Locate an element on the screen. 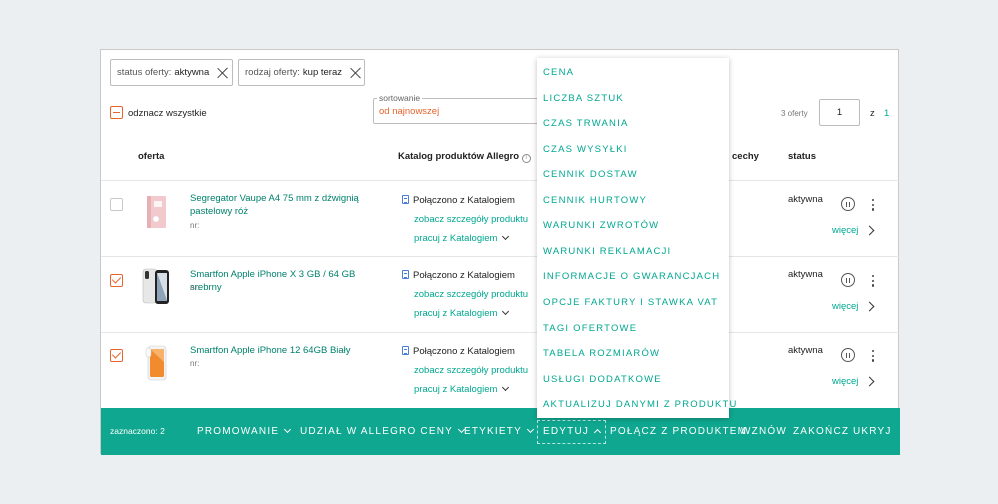  page-of: z is located at coordinates (872, 113).